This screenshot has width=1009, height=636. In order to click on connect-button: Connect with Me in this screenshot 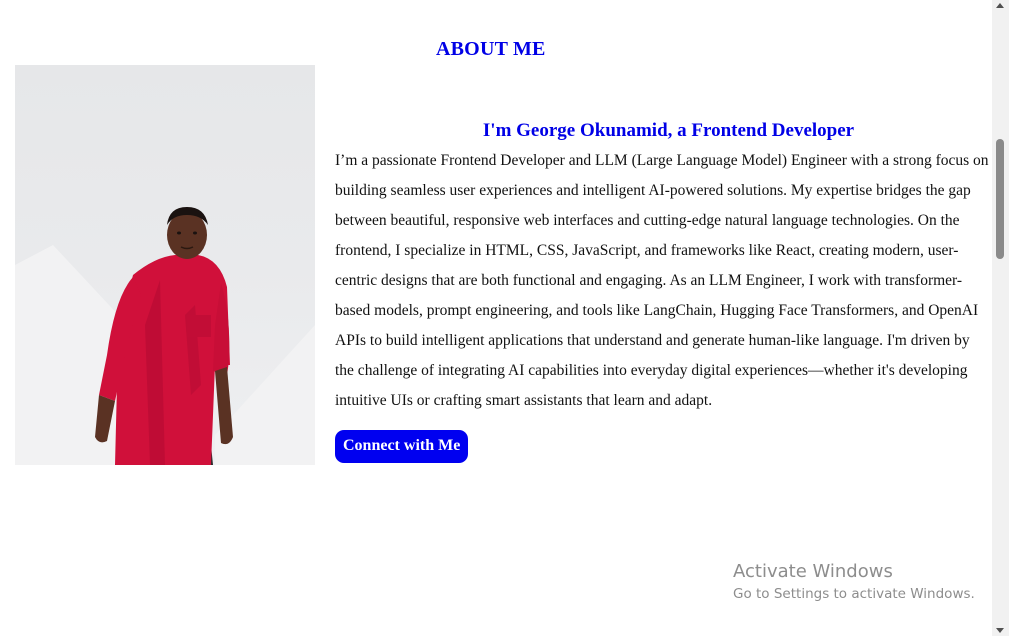, I will do `click(402, 446)`.